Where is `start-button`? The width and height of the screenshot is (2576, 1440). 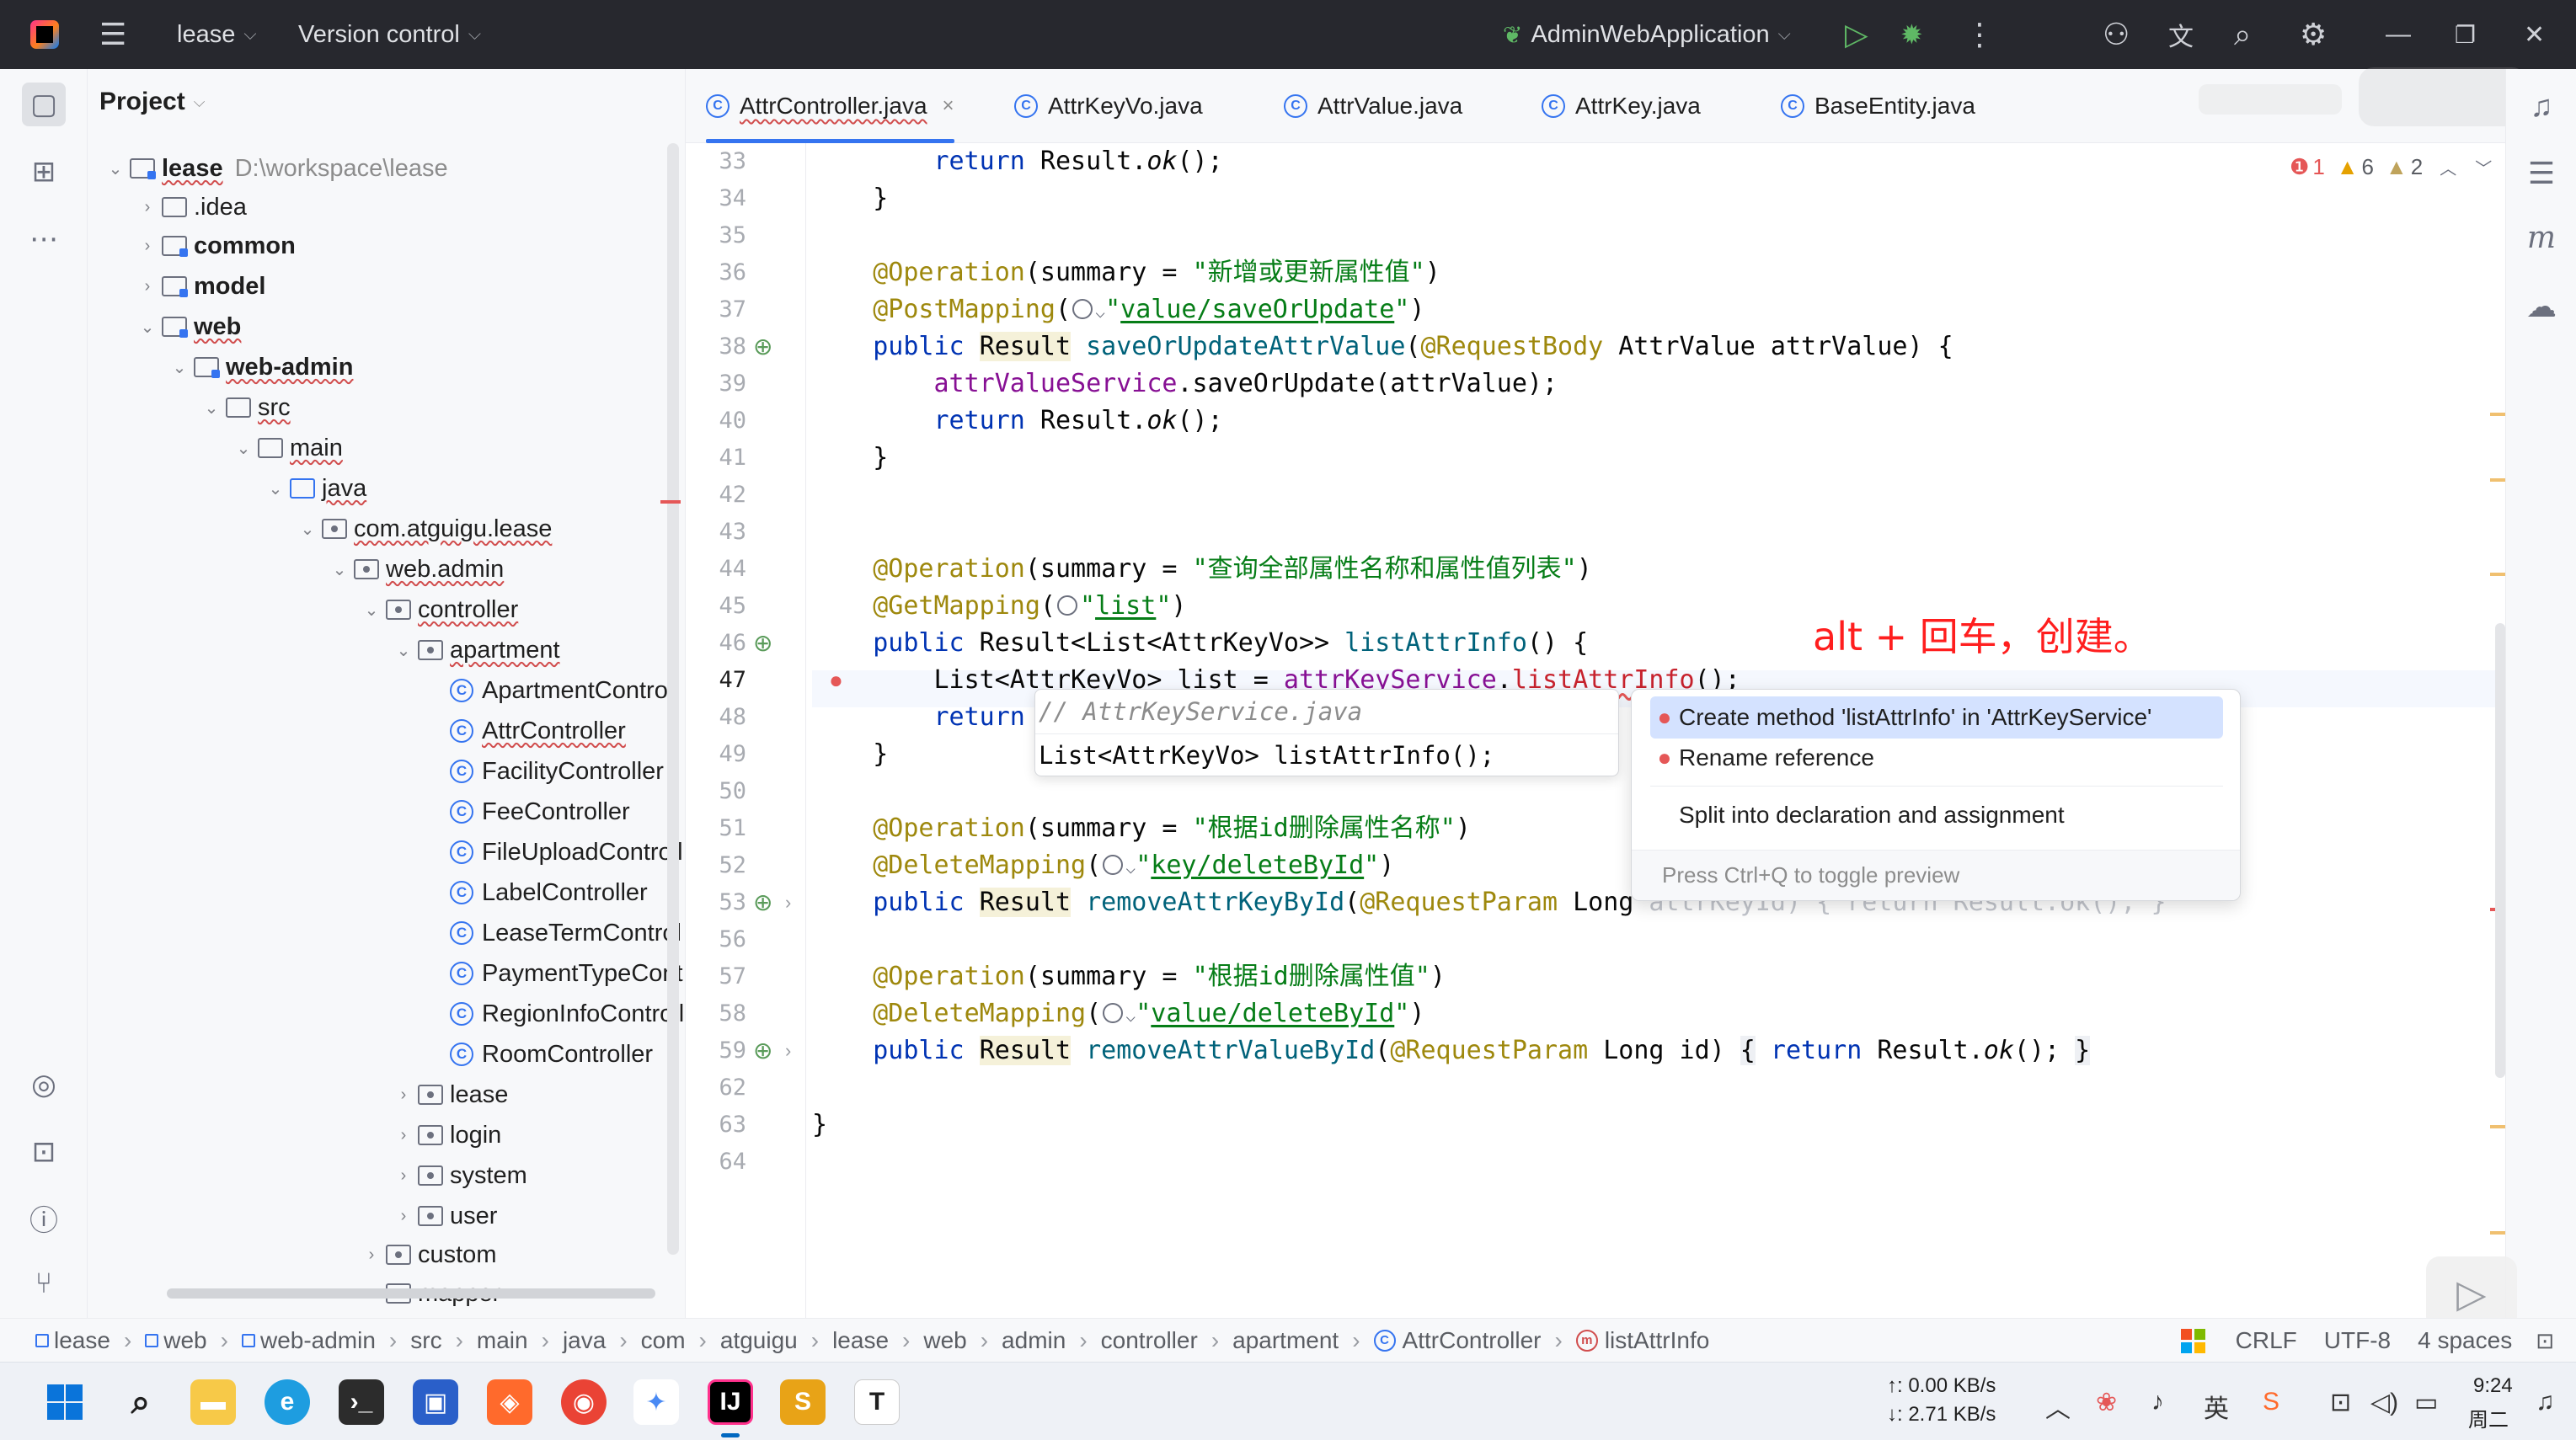
start-button is located at coordinates (65, 1402).